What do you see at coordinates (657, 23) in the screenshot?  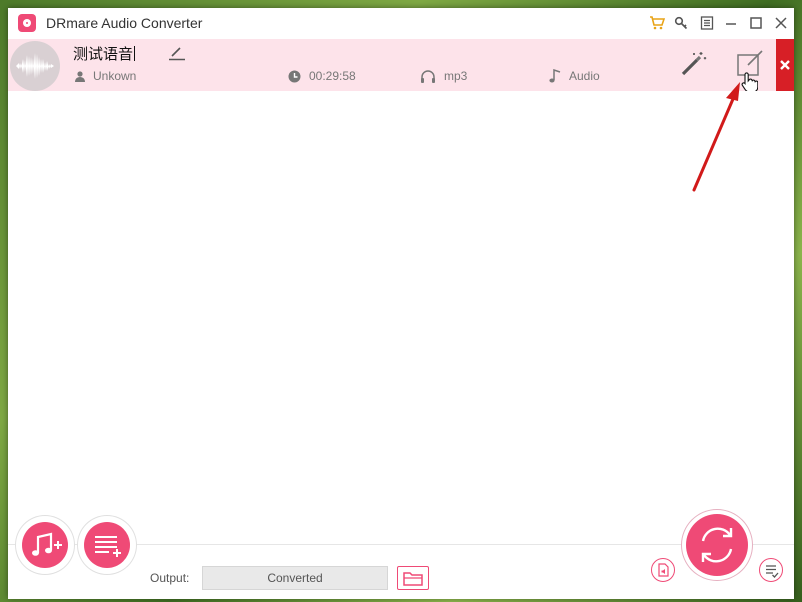 I see `cart-icon` at bounding box center [657, 23].